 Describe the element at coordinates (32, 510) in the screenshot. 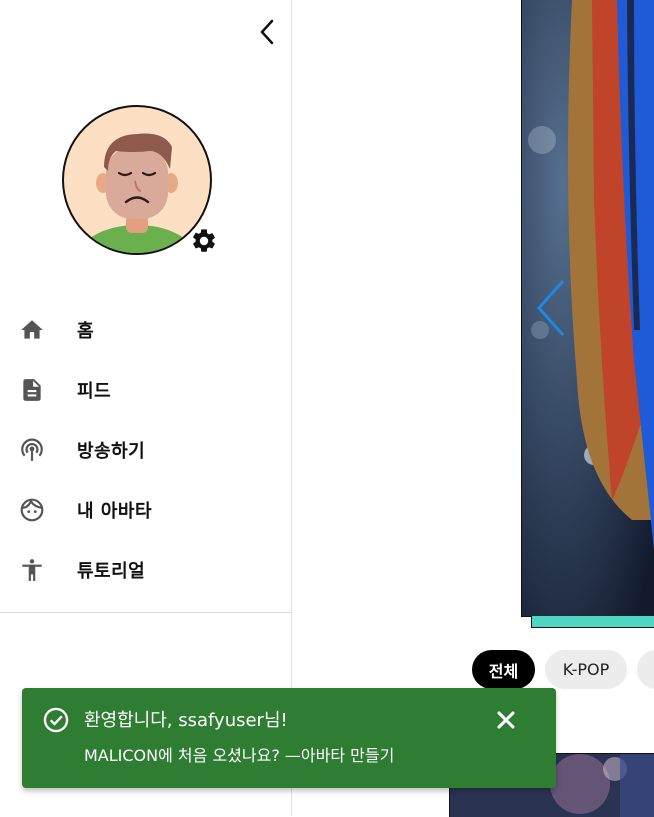

I see `face-icon` at that location.